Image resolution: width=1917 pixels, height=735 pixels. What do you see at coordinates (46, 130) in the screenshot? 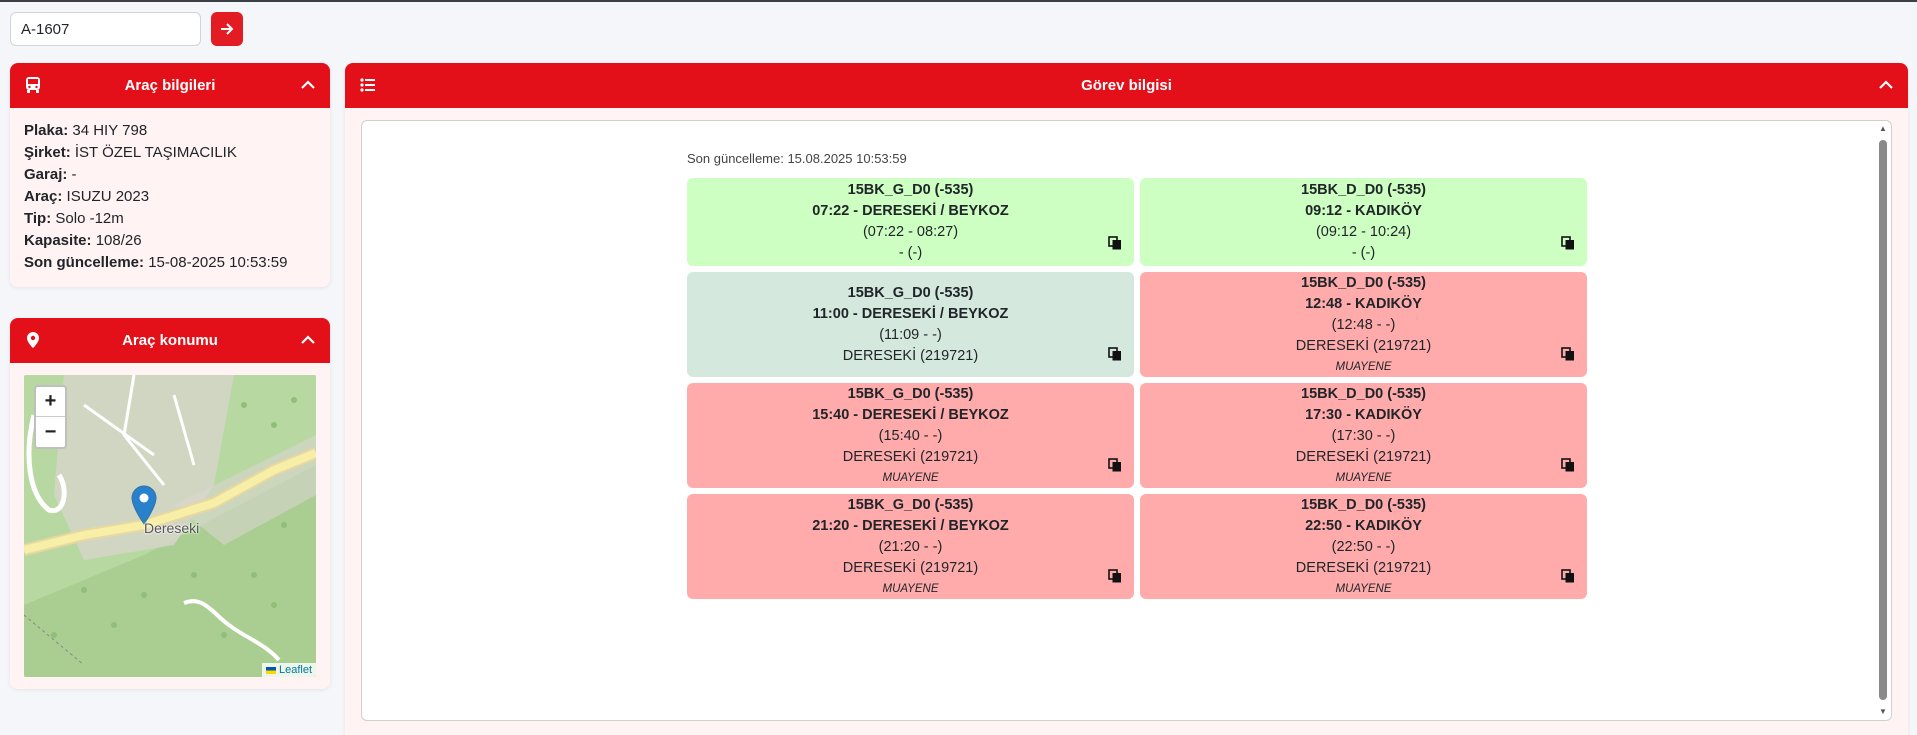
I see `vehicle-field-label: Plaka:` at bounding box center [46, 130].